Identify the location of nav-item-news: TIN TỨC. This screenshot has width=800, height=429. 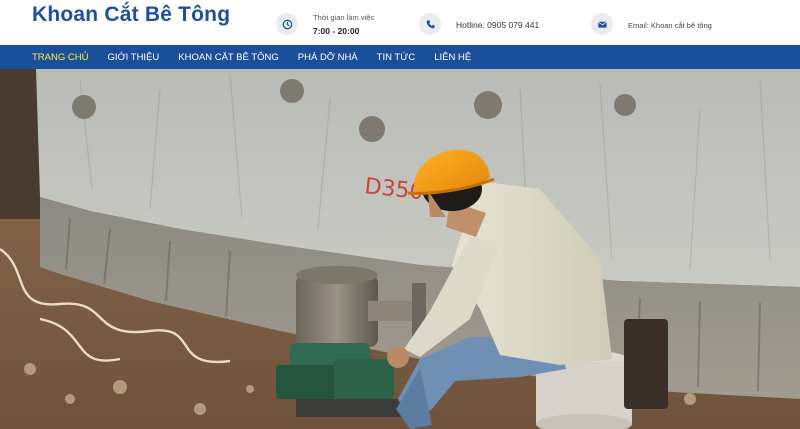
(396, 57).